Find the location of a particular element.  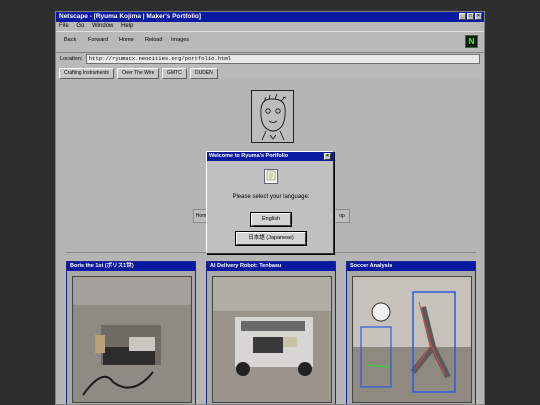

menu-file: File is located at coordinates (64, 26).